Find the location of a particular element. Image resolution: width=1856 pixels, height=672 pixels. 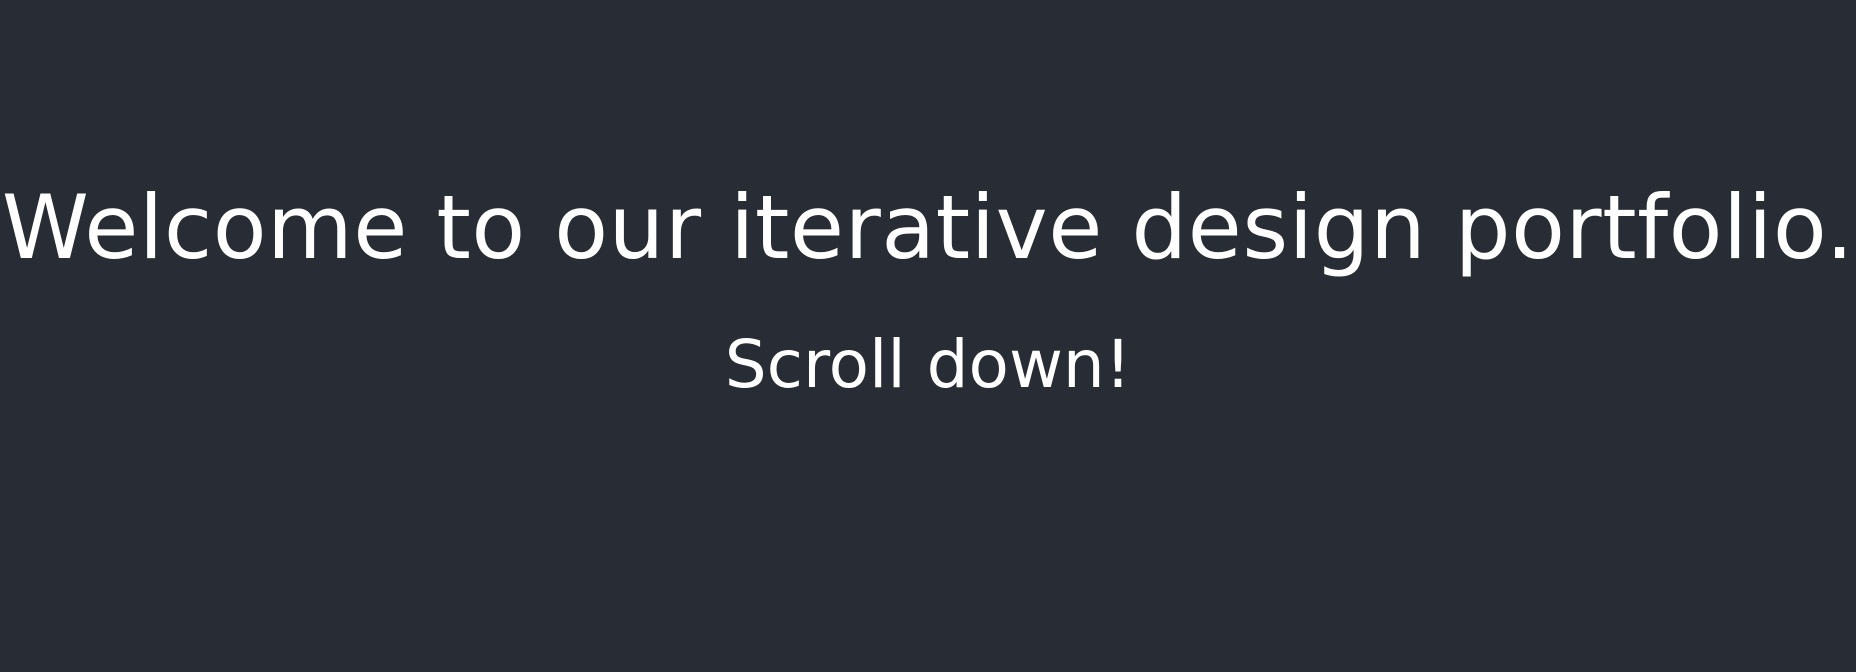

scroll-down-prompt: Scroll down! is located at coordinates (928, 364).